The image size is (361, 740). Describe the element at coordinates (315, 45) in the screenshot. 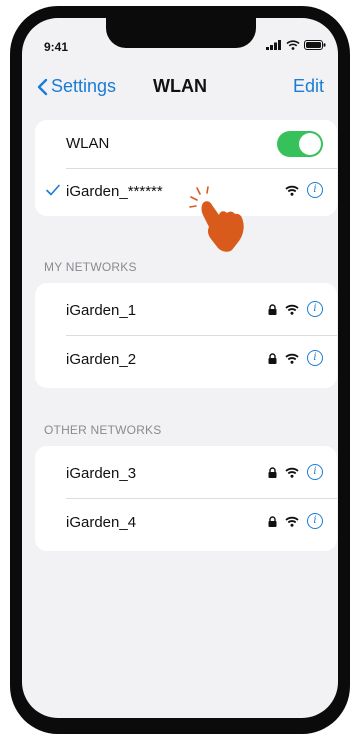

I see `battery-icon` at that location.